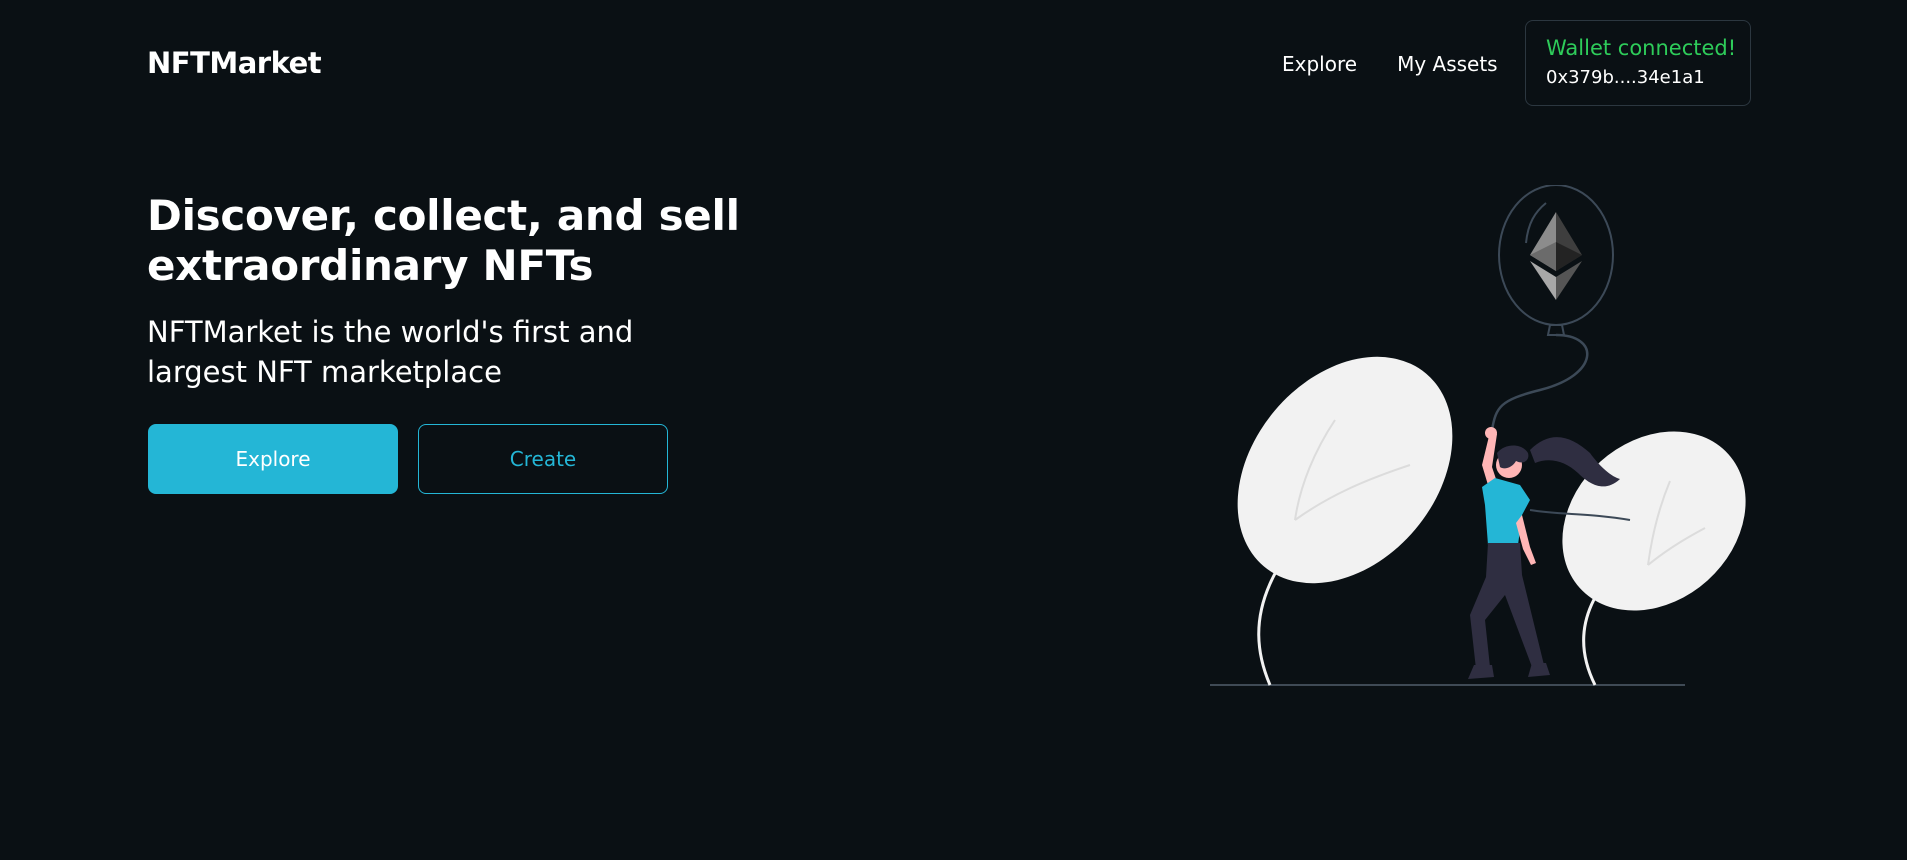 The image size is (1907, 860). What do you see at coordinates (1319, 64) in the screenshot?
I see `nav-link-explore: Explore` at bounding box center [1319, 64].